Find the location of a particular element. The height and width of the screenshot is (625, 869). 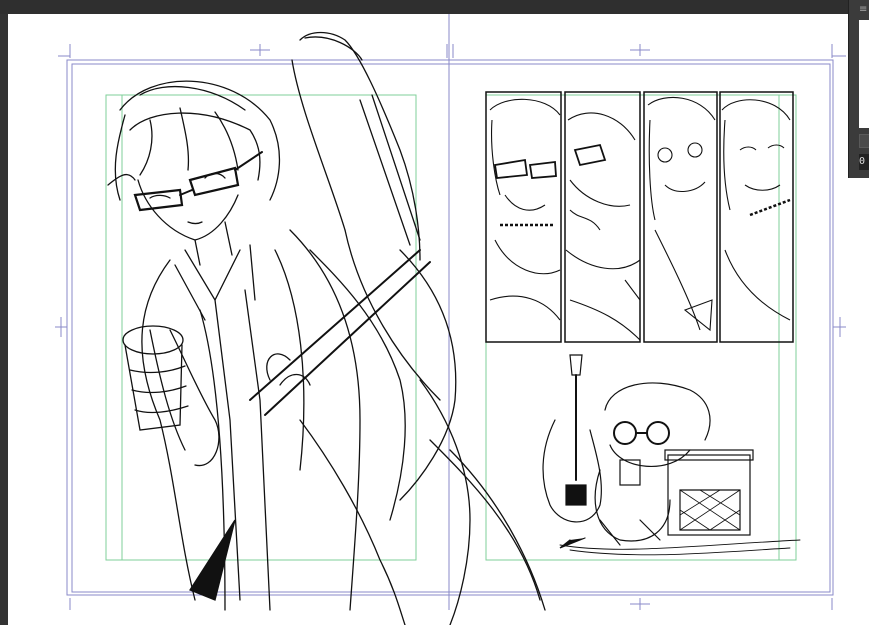

panel-2-character is located at coordinates (603, 226).